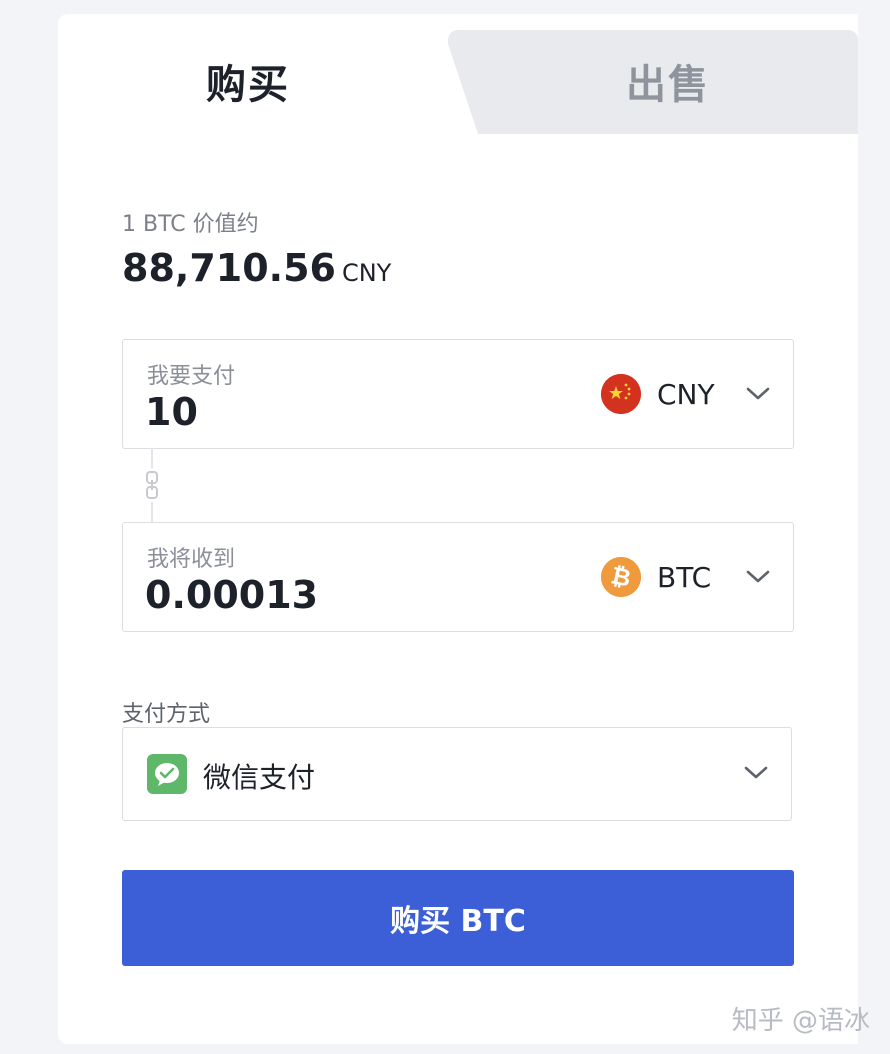  What do you see at coordinates (345, 595) in the screenshot?
I see `receive-amount-input` at bounding box center [345, 595].